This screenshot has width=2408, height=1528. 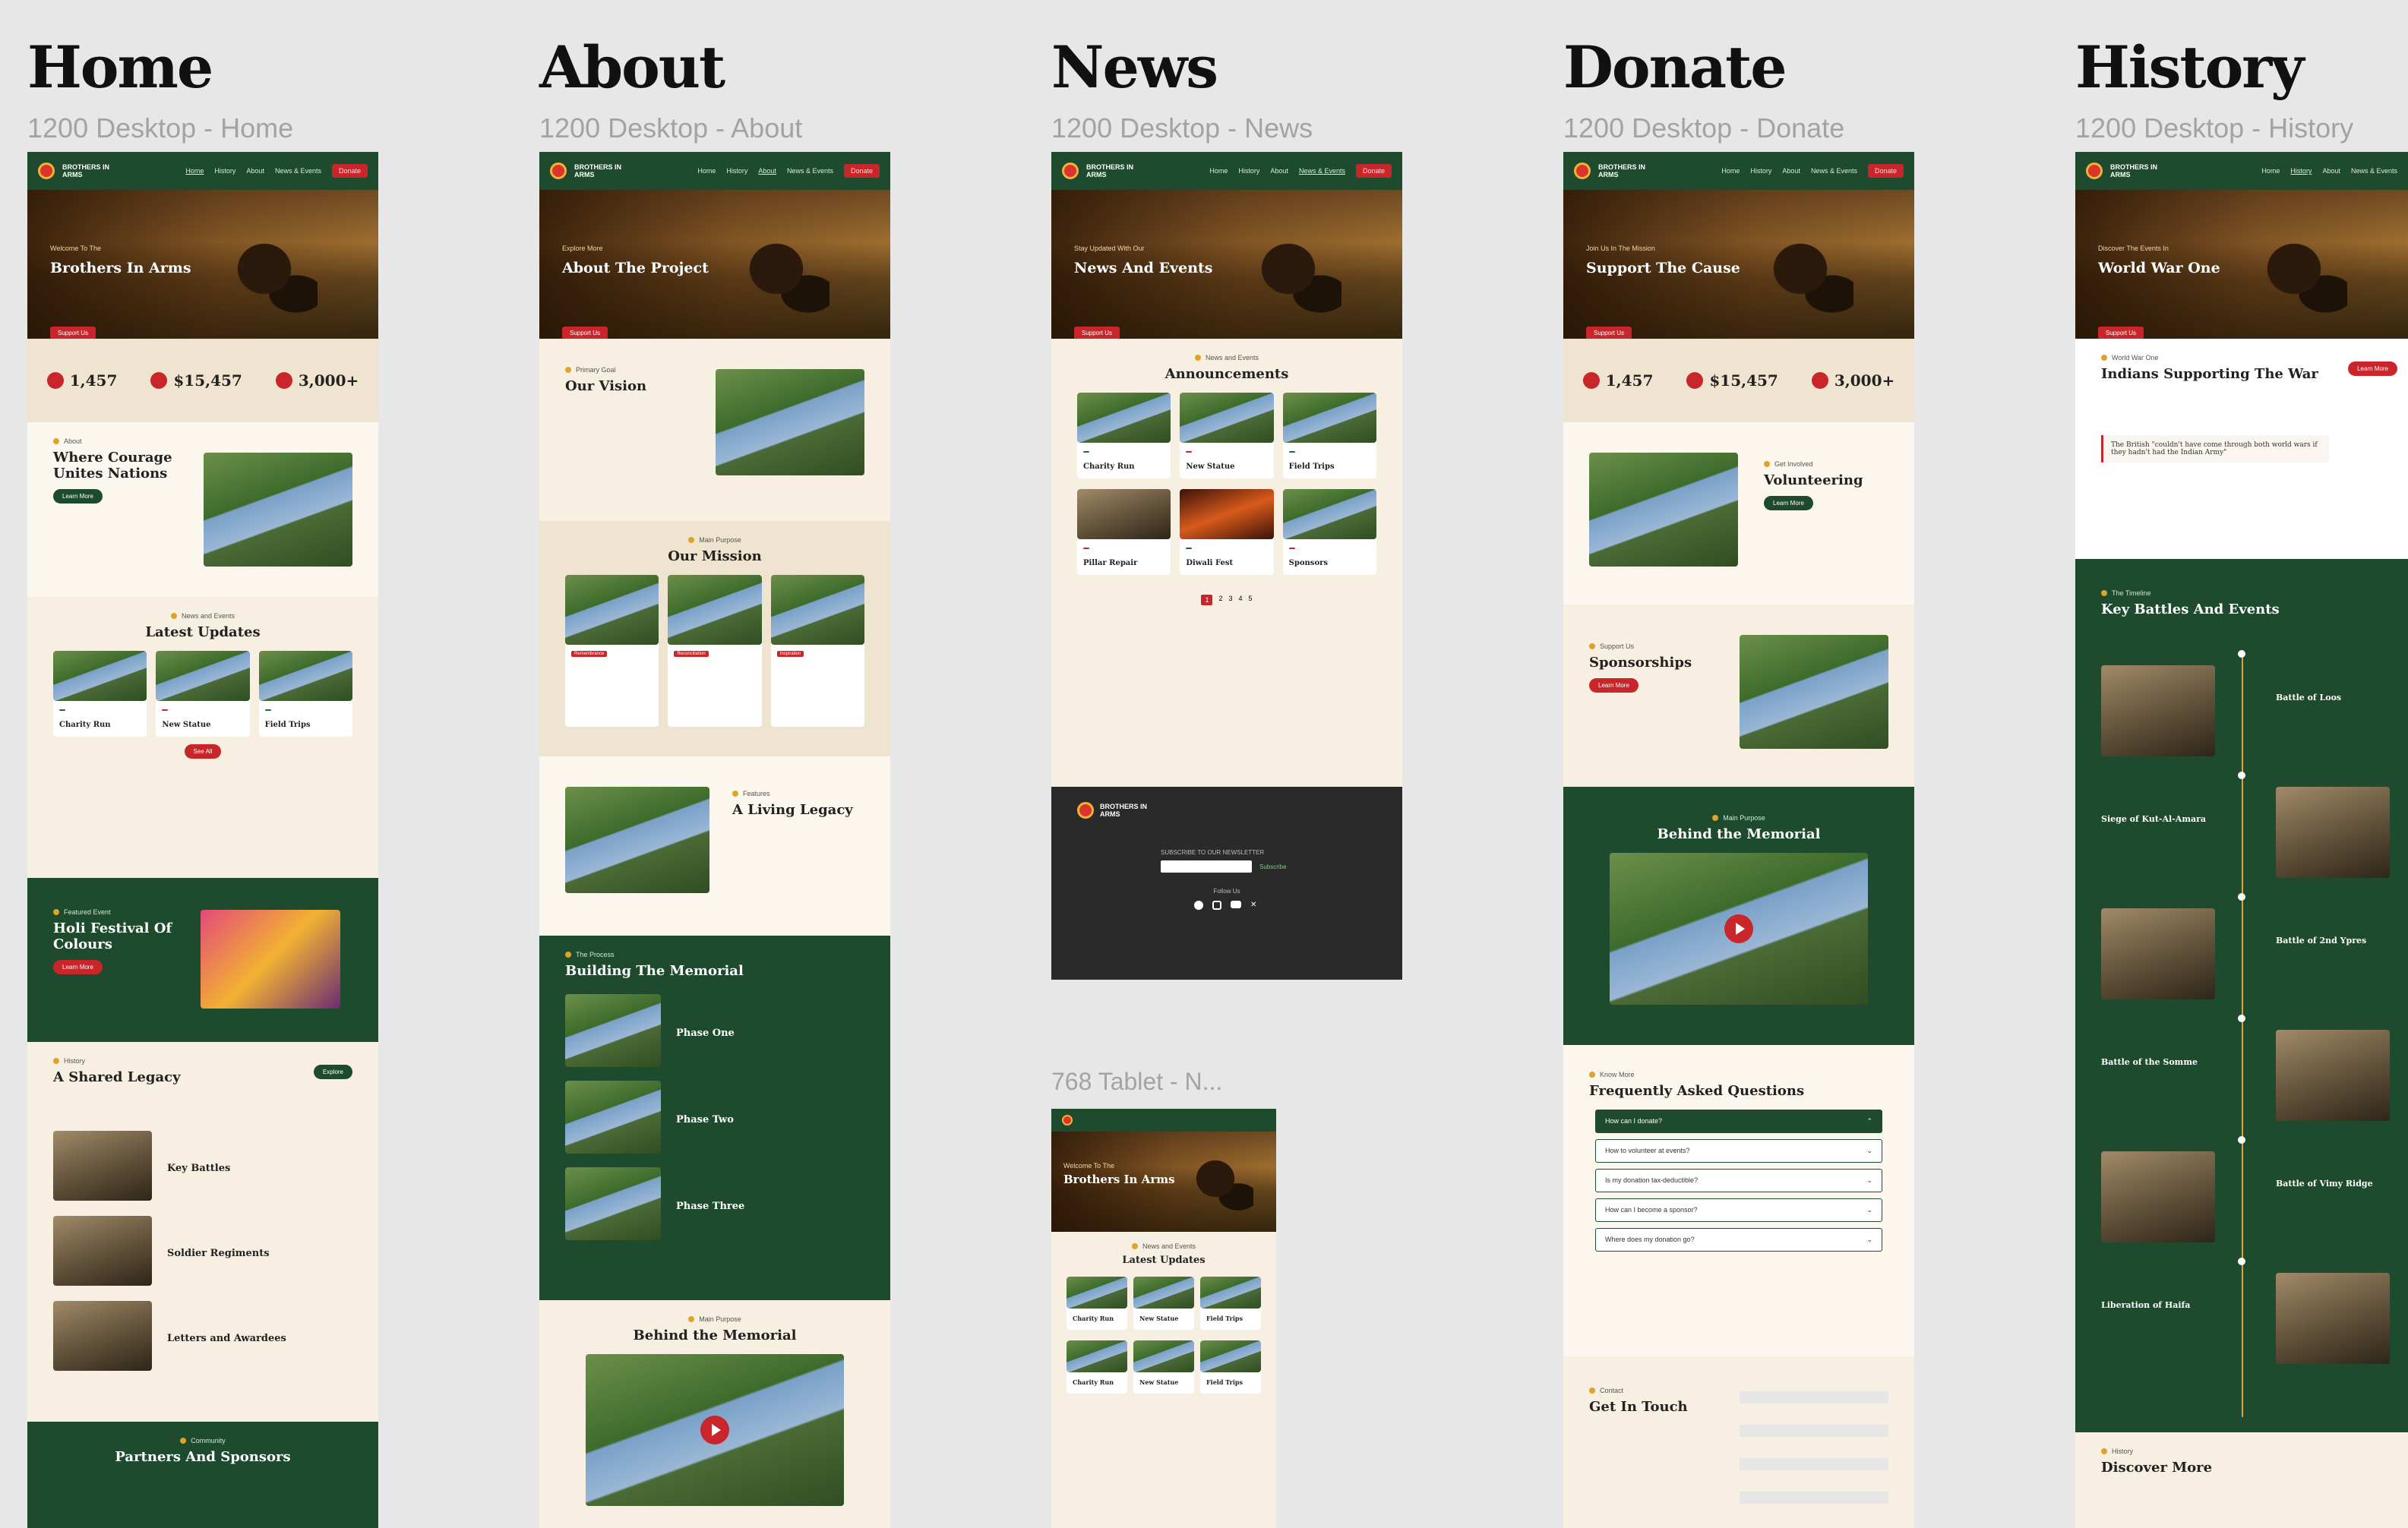 What do you see at coordinates (2249, 1212) in the screenshot?
I see `battle-item: Battle of Vimy Ridge` at bounding box center [2249, 1212].